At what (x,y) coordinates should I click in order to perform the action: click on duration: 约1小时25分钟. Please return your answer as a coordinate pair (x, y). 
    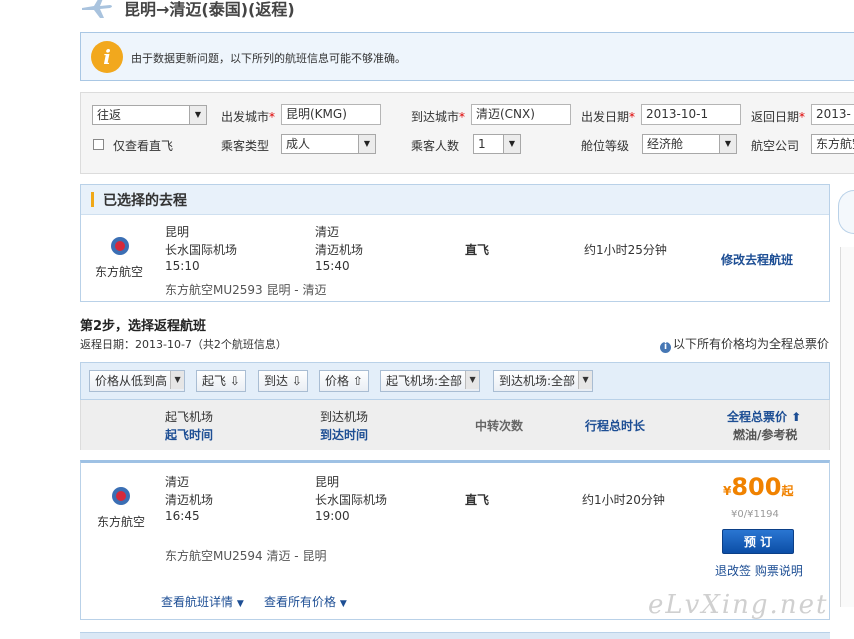
    Looking at the image, I should click on (625, 250).